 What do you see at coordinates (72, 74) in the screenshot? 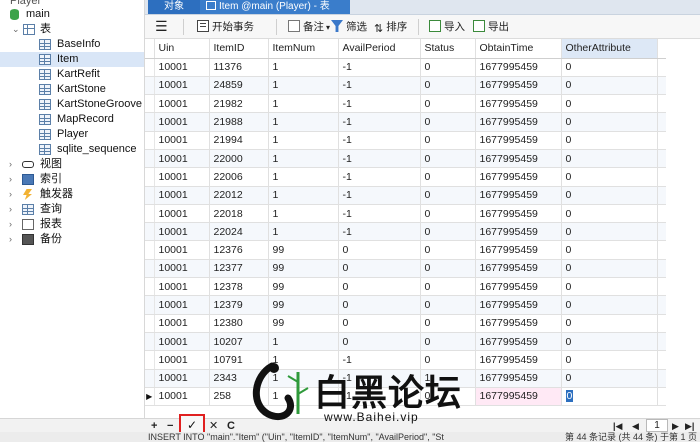
I see `table-item-kartrefit: KartRefit` at bounding box center [72, 74].